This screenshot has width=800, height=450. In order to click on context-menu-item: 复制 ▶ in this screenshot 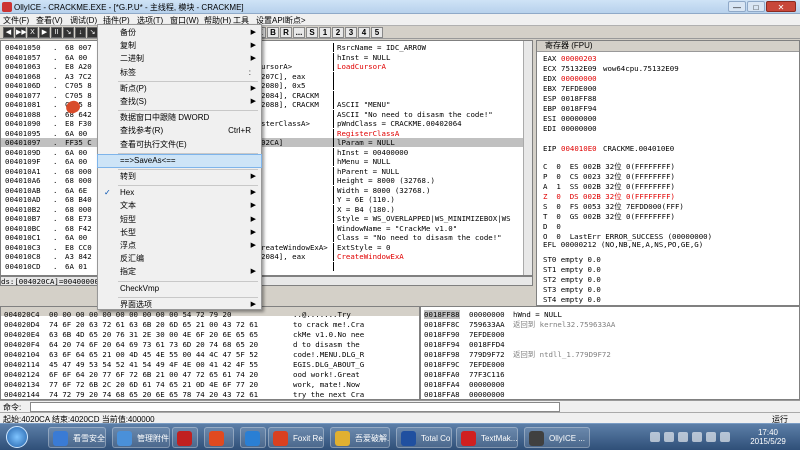, I will do `click(179, 46)`.